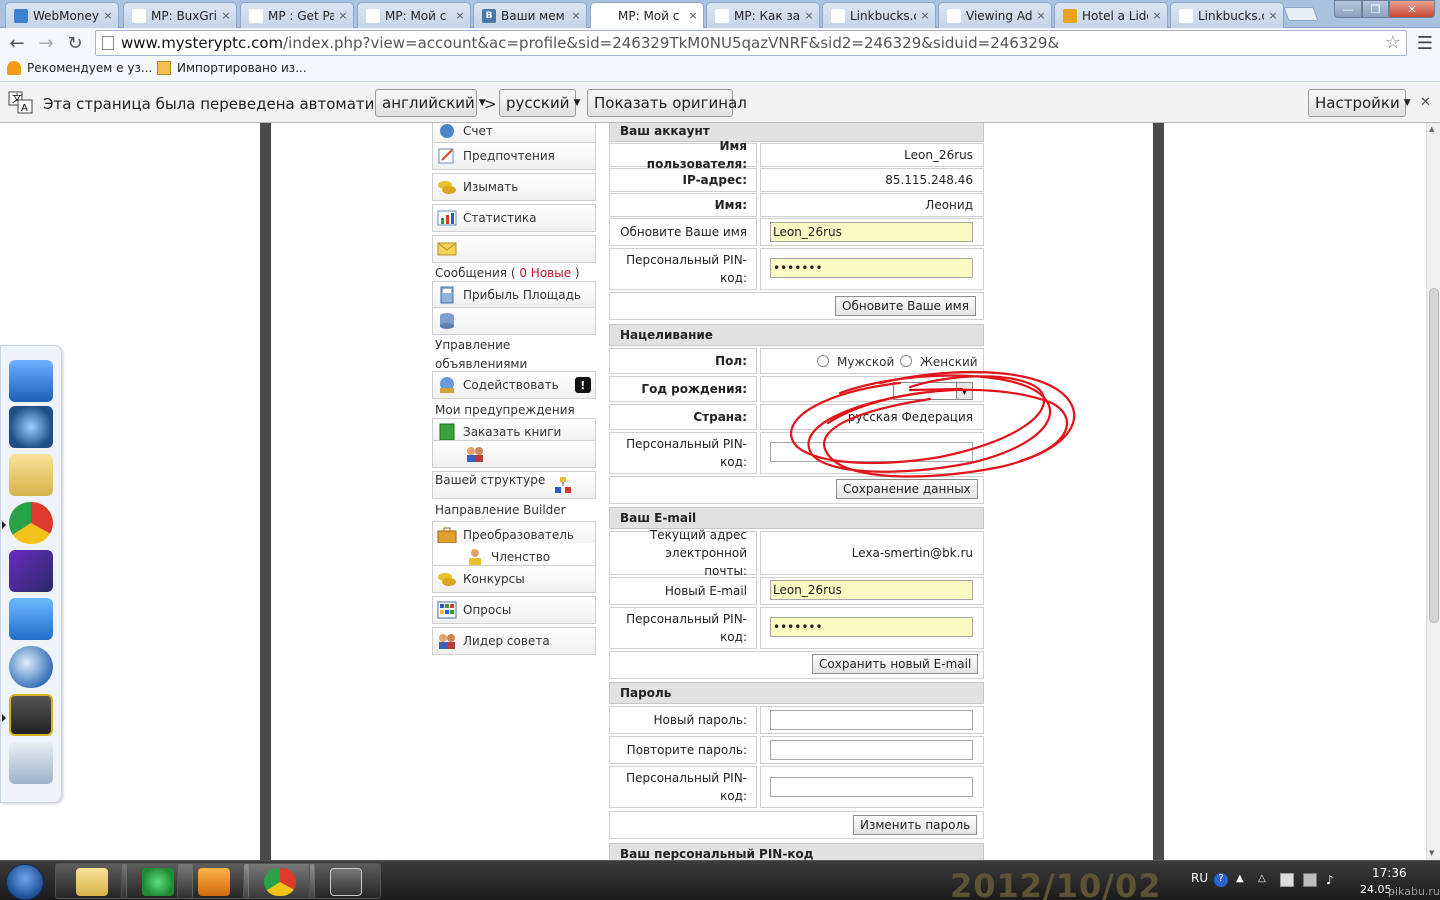  I want to click on kmplayer-icon, so click(31, 427).